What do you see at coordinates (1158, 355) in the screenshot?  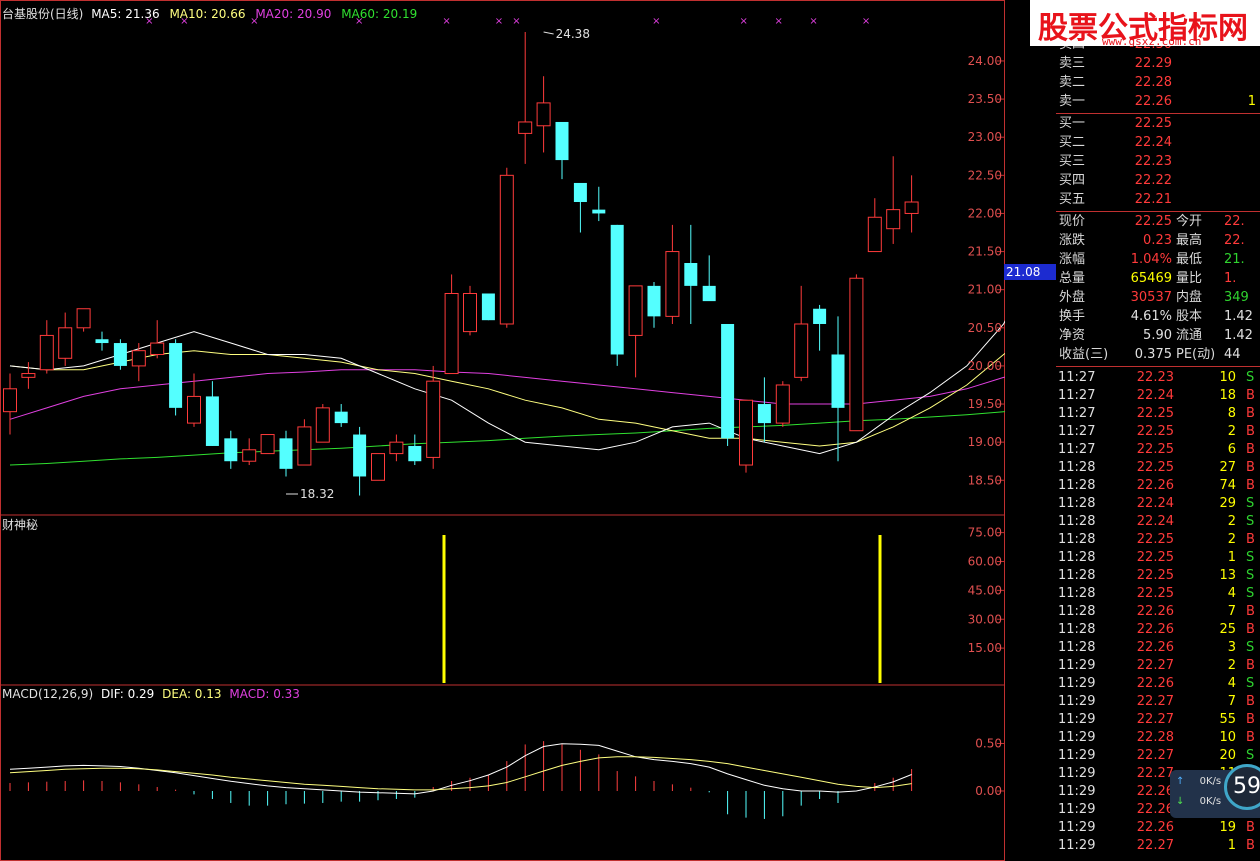 I see `stat-row: 收益(三) 0.375 PE(动) 44` at bounding box center [1158, 355].